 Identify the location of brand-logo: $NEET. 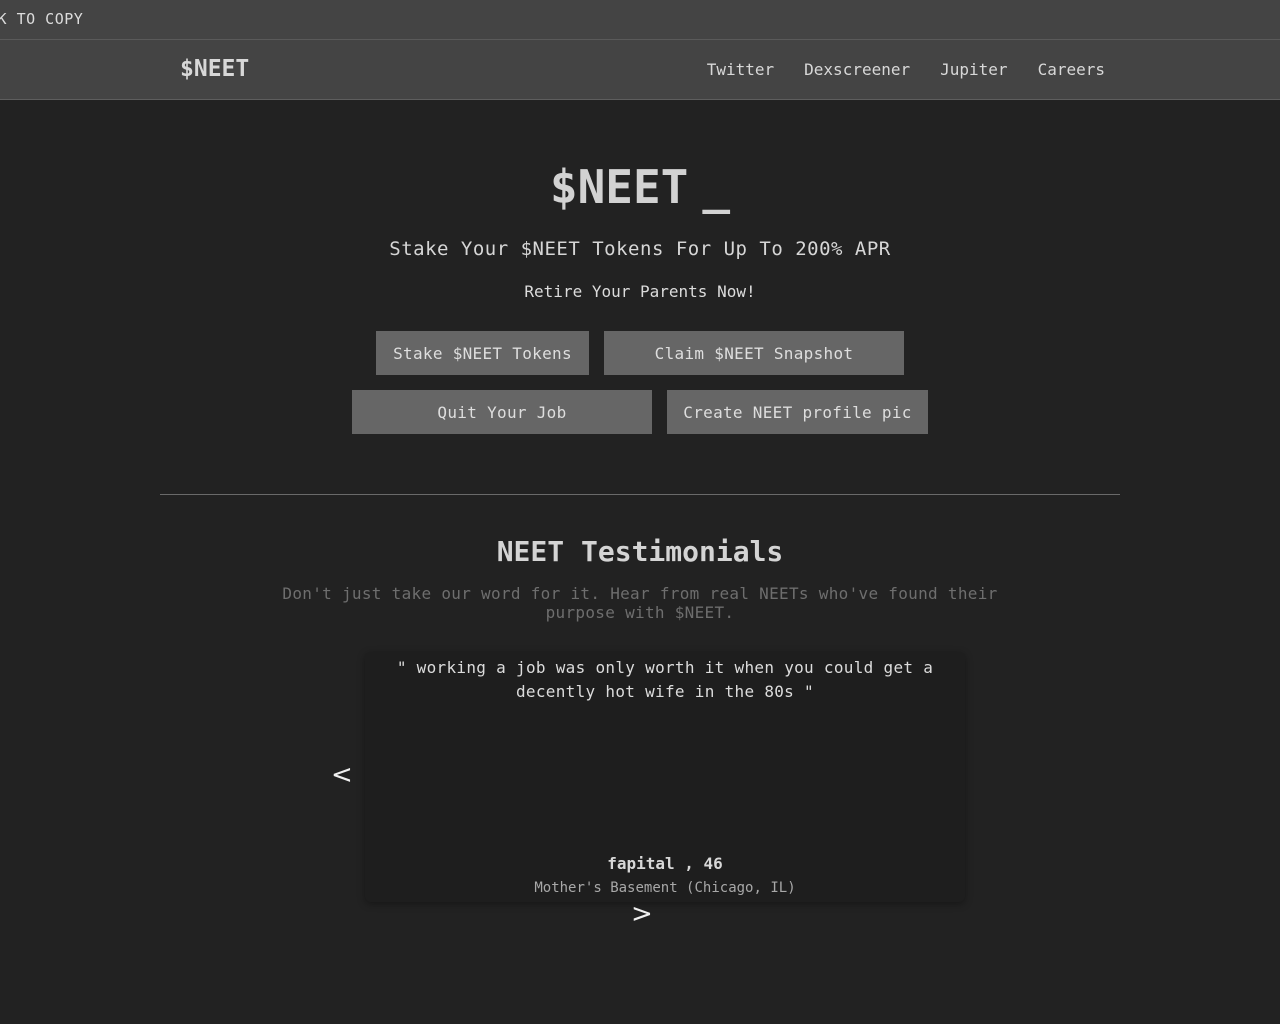
(214, 69).